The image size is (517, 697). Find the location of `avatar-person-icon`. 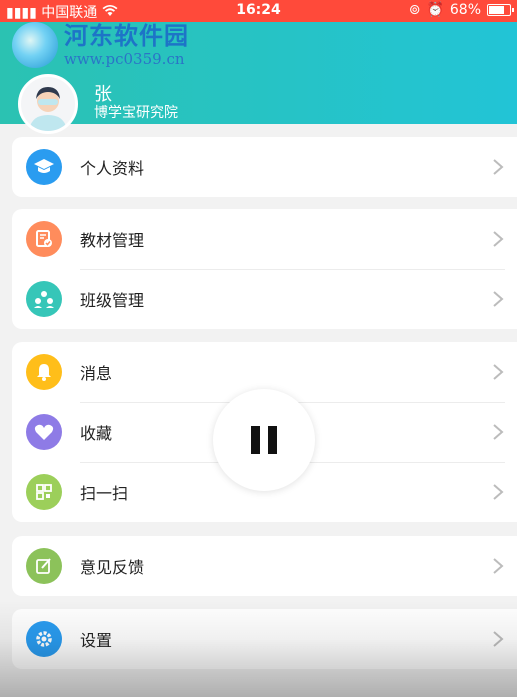

avatar-person-icon is located at coordinates (48, 109).